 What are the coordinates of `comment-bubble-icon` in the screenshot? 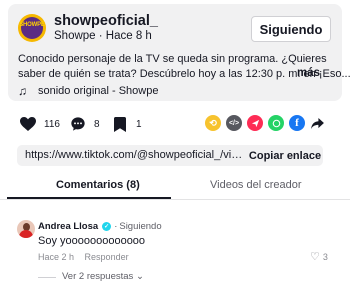 It's located at (78, 124).